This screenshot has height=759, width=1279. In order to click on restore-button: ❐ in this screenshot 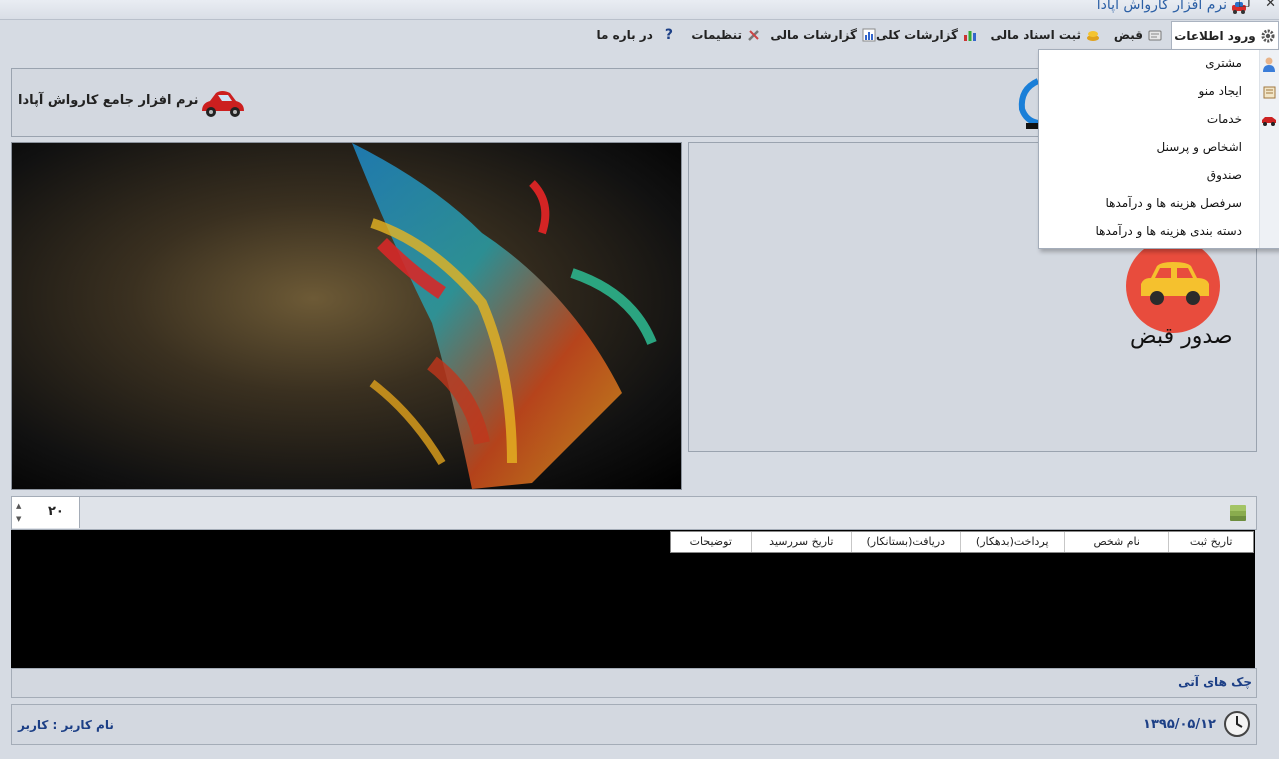, I will do `click(1244, 5)`.